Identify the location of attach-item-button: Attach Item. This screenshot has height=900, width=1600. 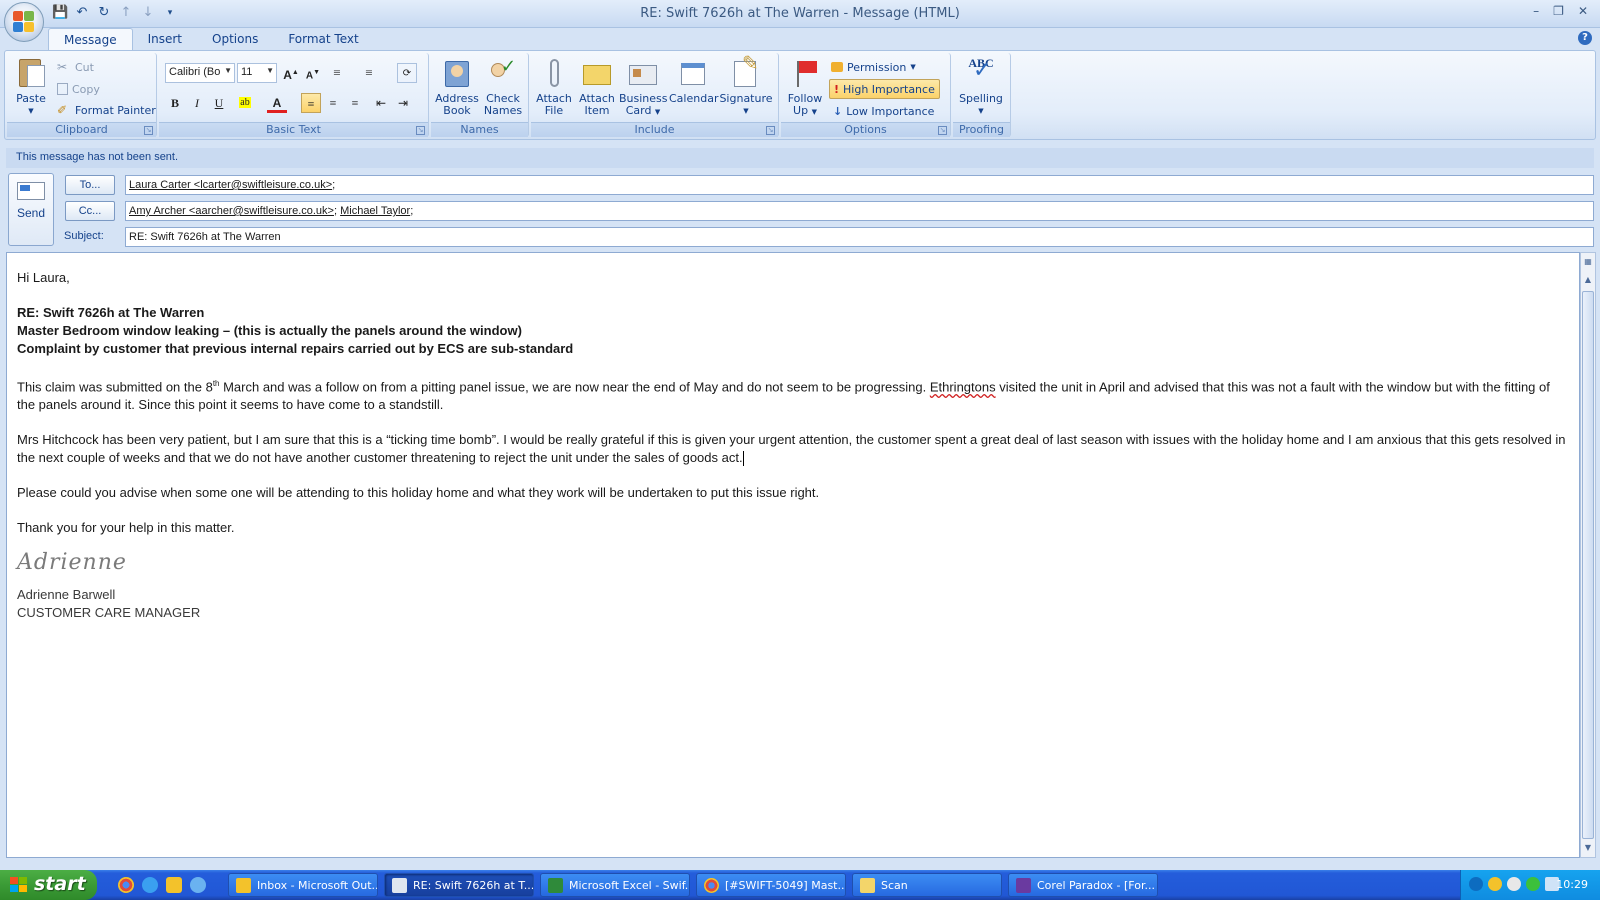
(597, 86).